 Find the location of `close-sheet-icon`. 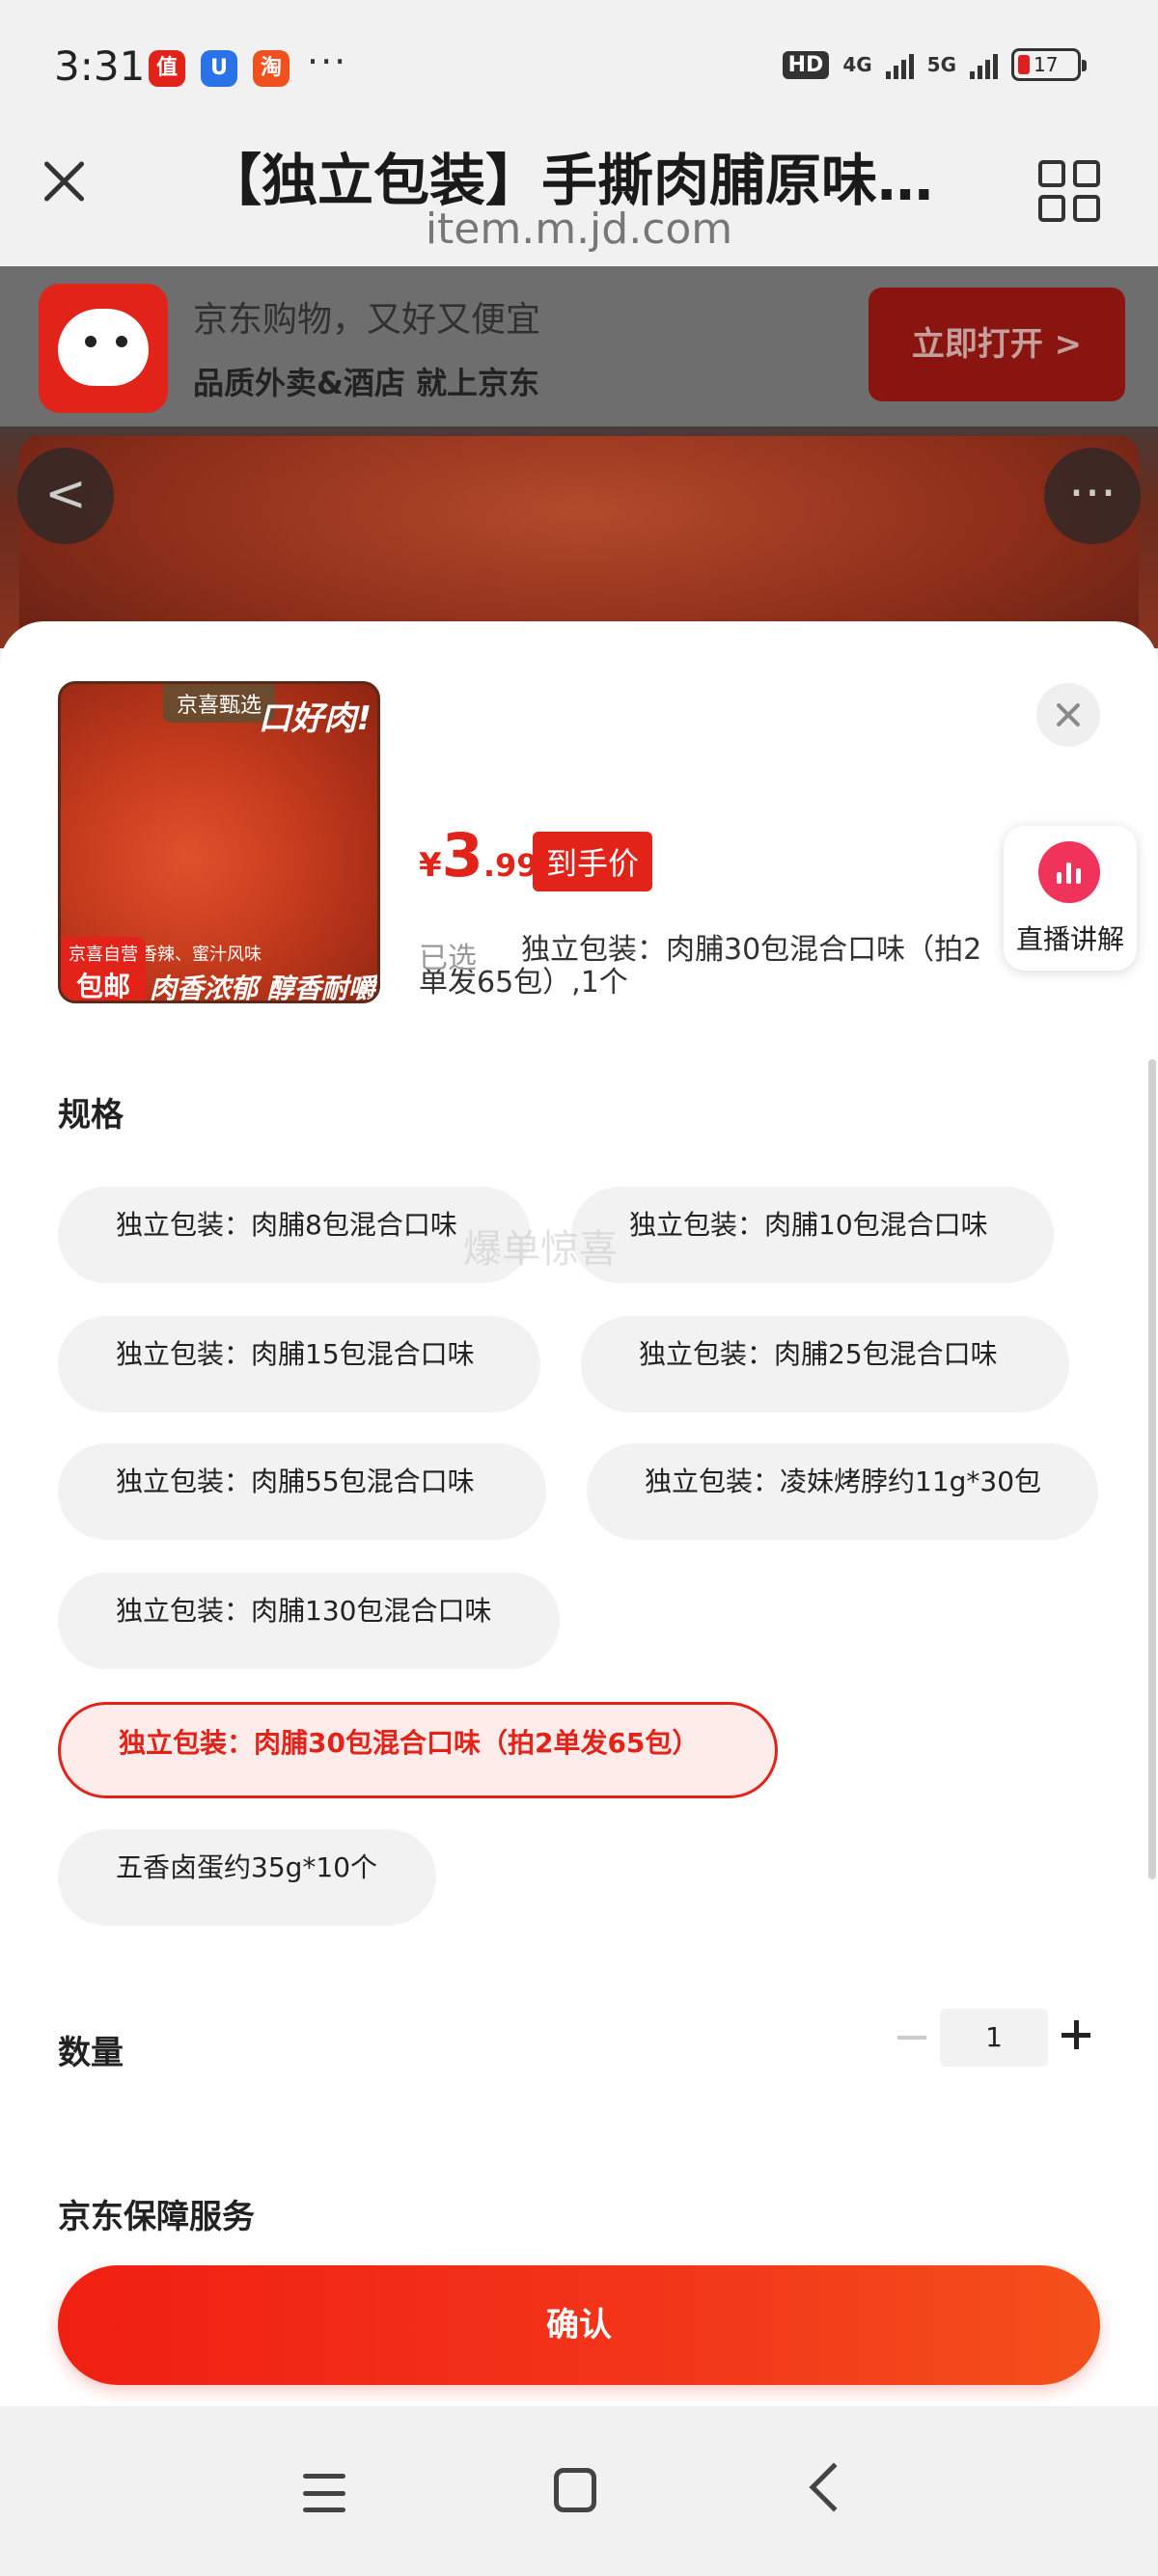

close-sheet-icon is located at coordinates (1068, 715).